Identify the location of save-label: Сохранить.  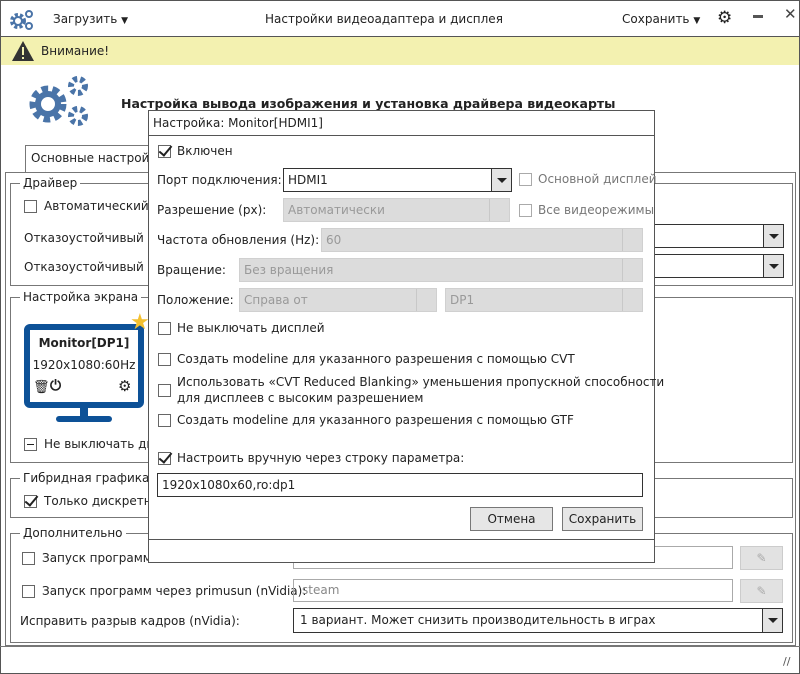
(656, 19).